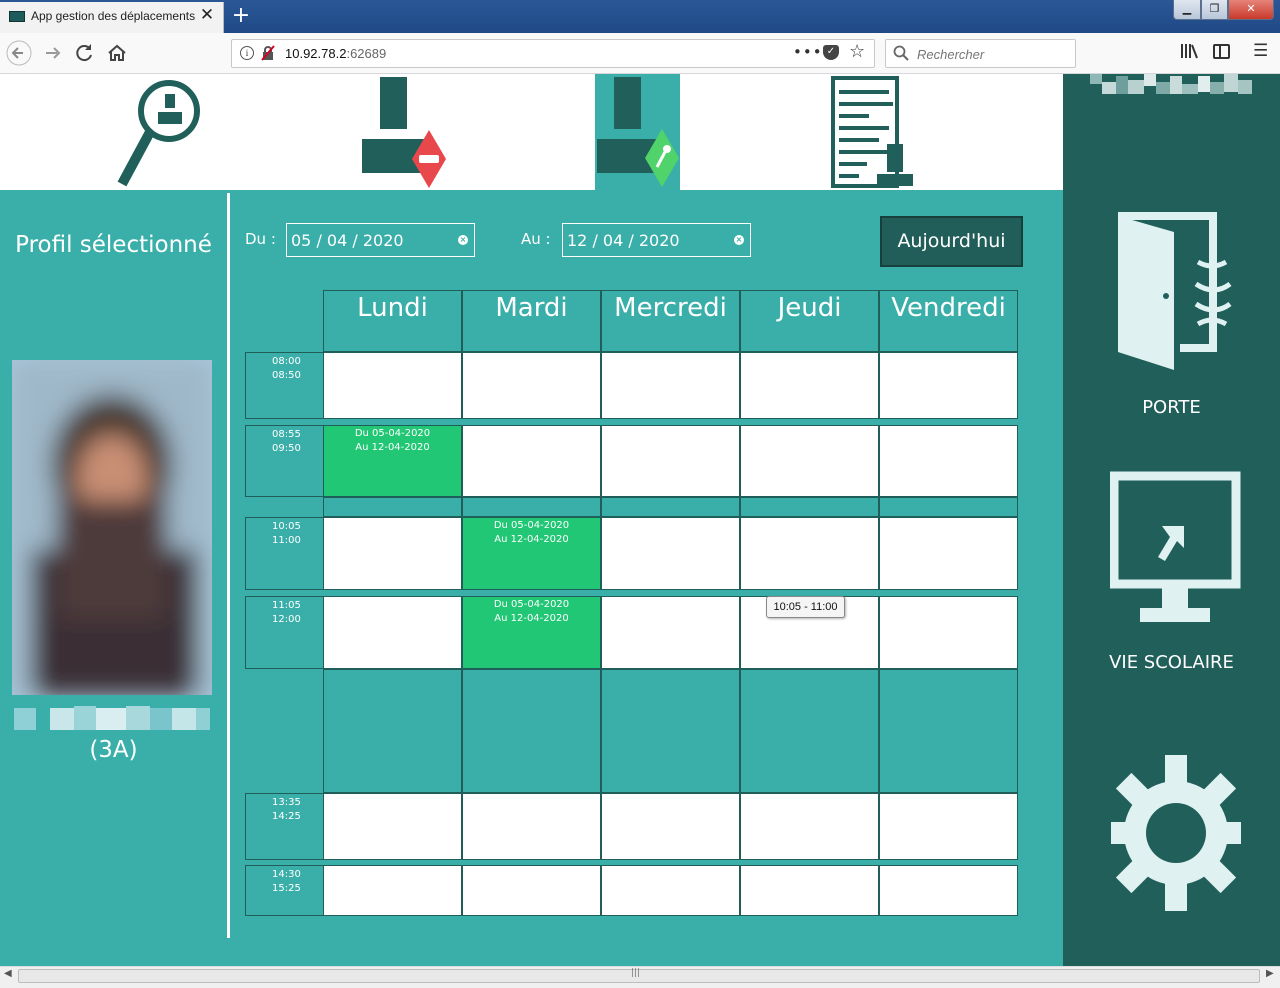 The height and width of the screenshot is (988, 1280). I want to click on from-label: Du :, so click(260, 239).